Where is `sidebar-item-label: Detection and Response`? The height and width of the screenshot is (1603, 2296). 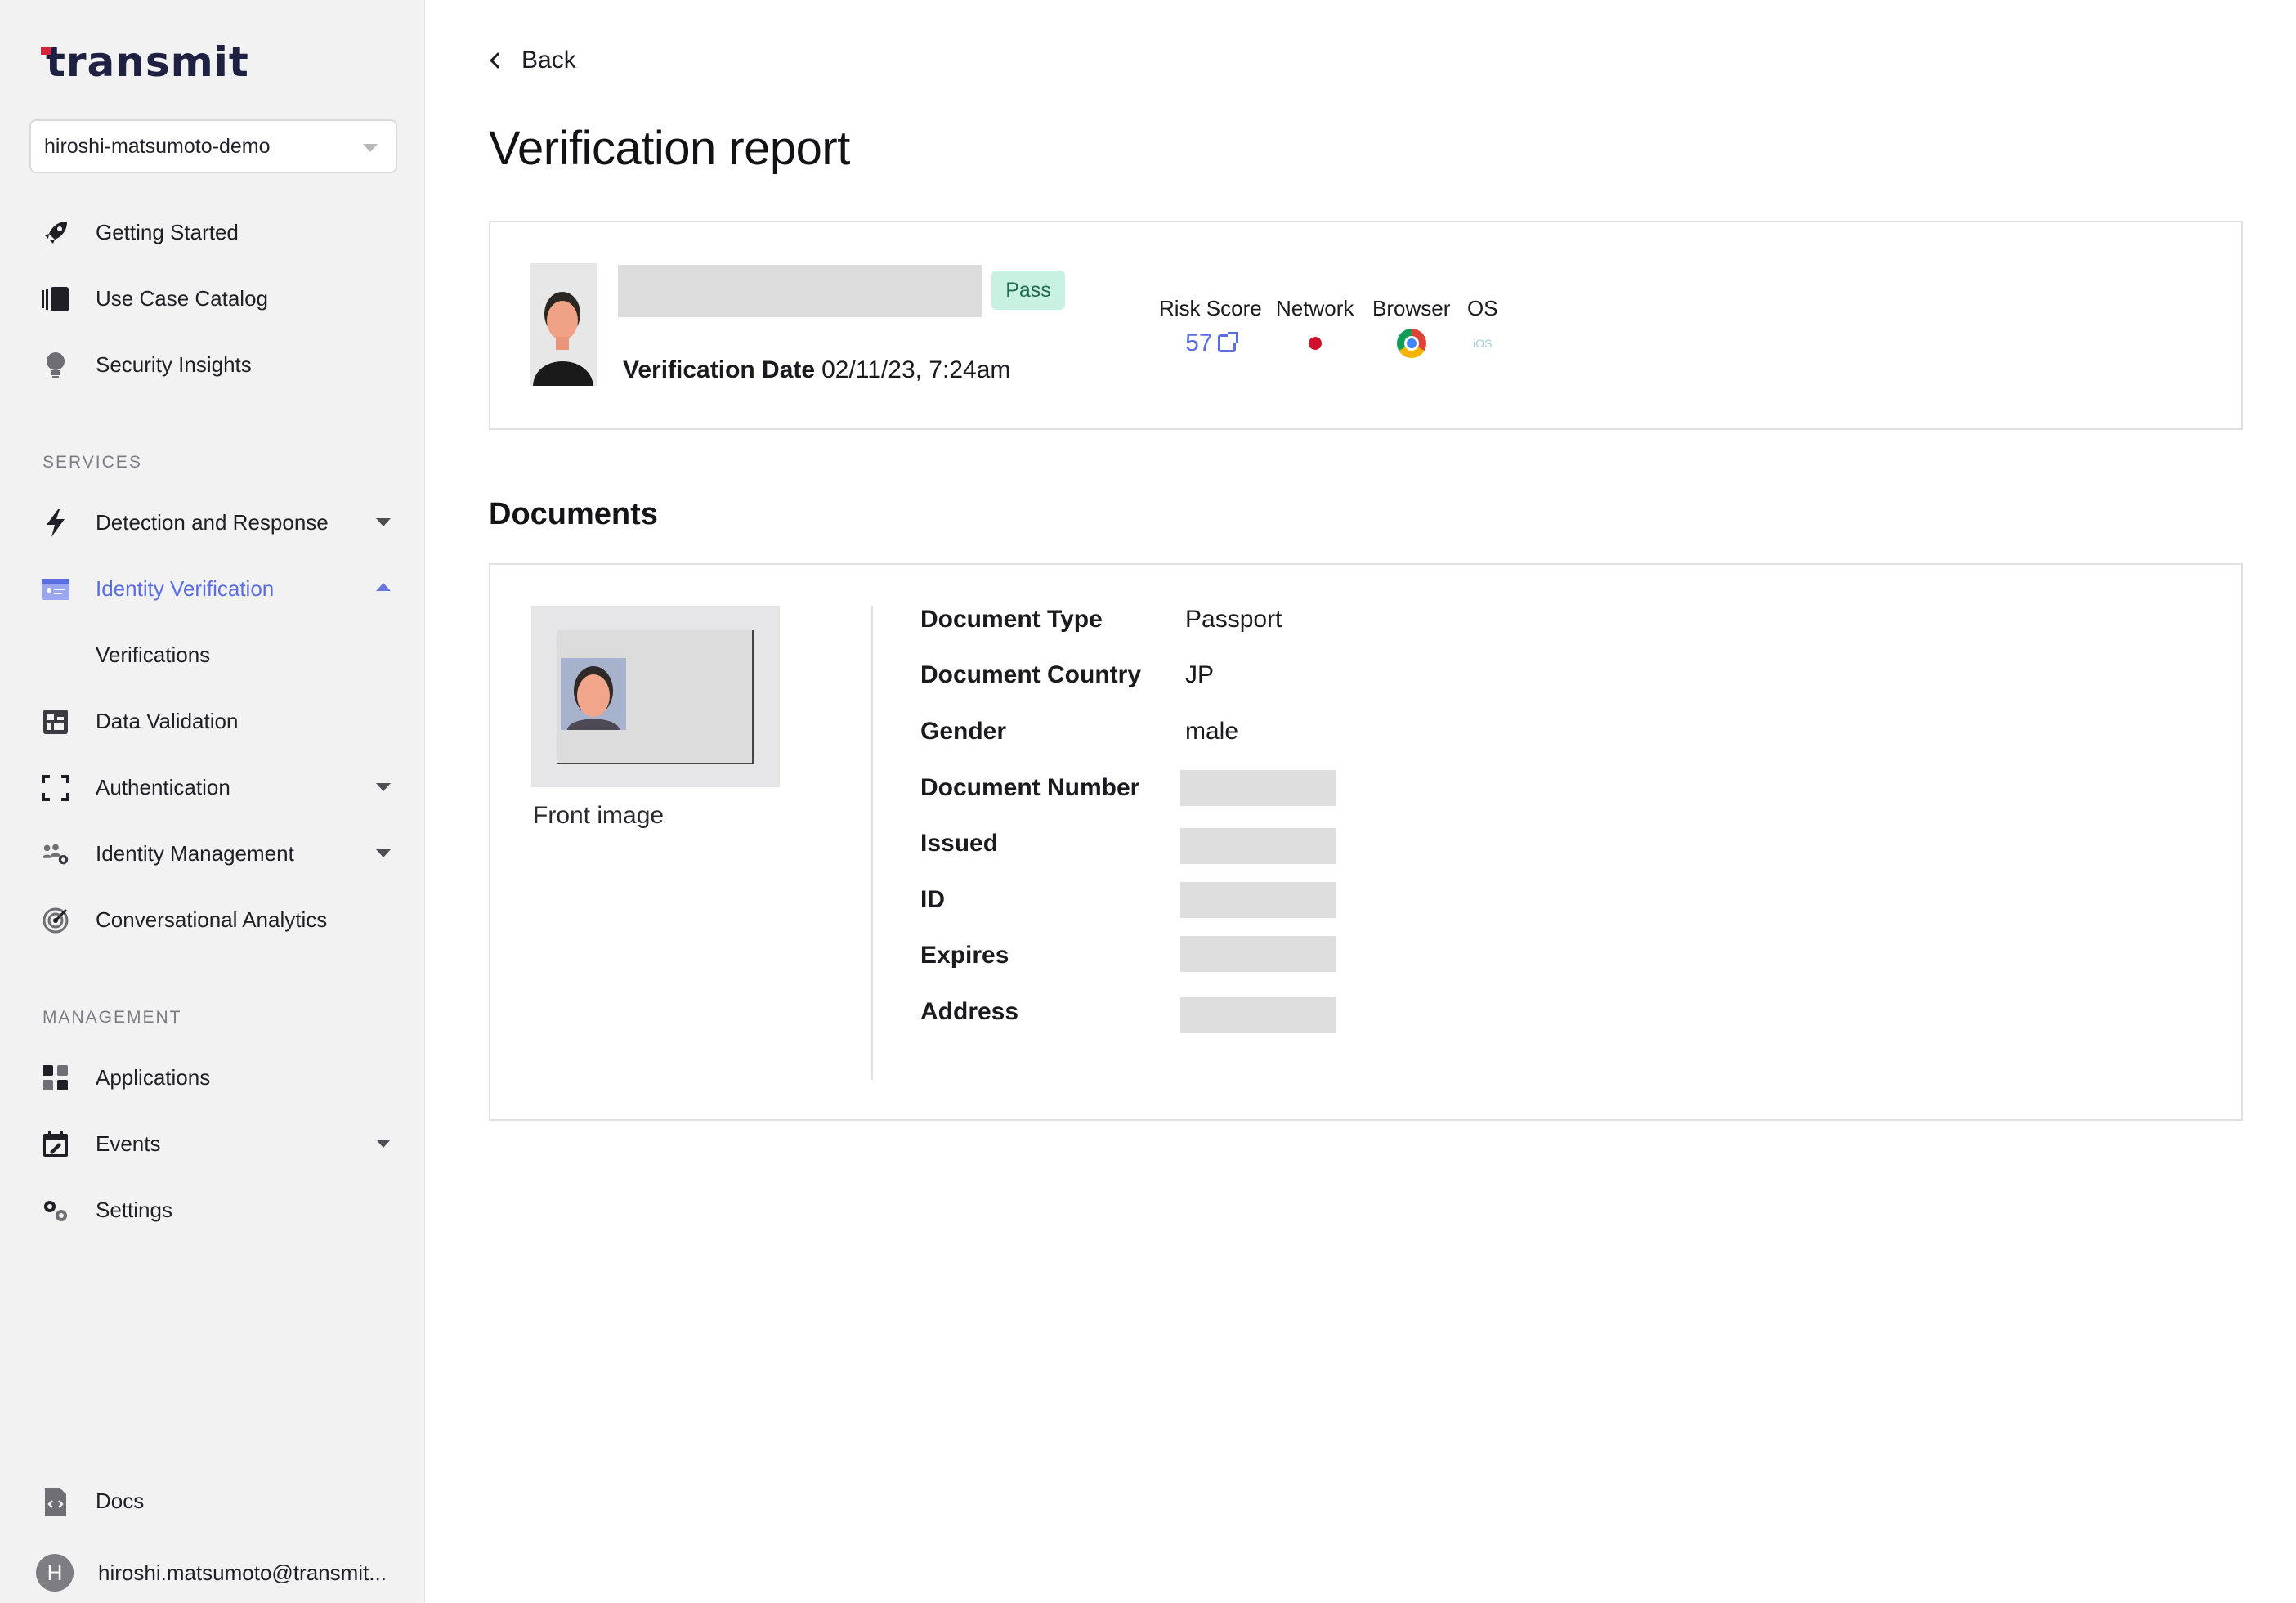
sidebar-item-label: Detection and Response is located at coordinates (212, 522).